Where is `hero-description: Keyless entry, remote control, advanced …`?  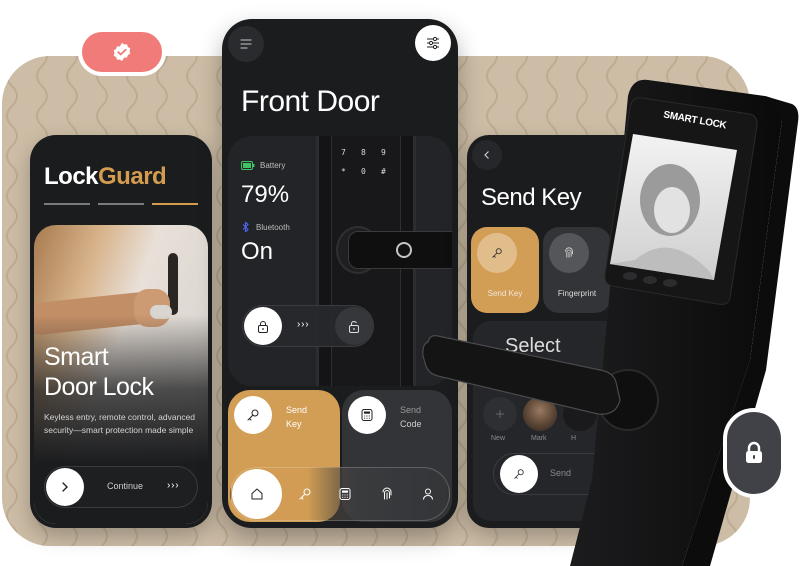 hero-description: Keyless entry, remote control, advanced … is located at coordinates (120, 423).